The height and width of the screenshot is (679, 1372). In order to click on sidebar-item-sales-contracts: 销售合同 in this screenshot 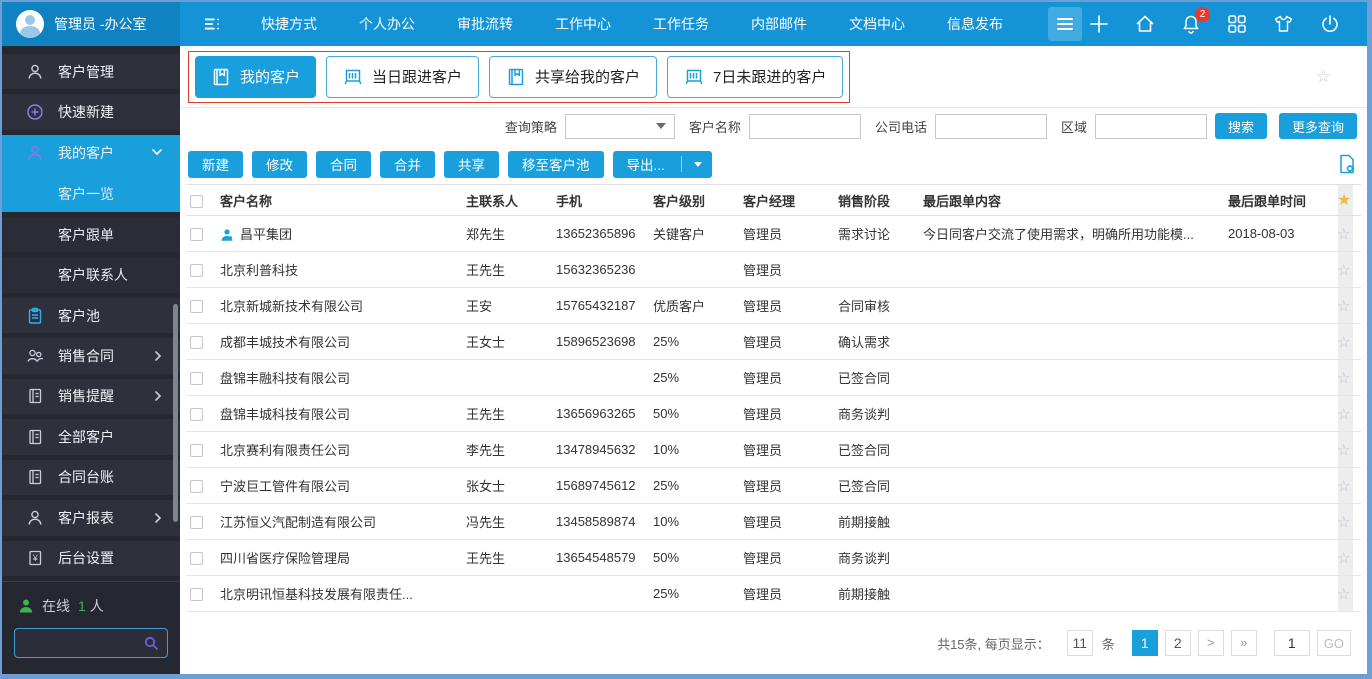, I will do `click(91, 356)`.